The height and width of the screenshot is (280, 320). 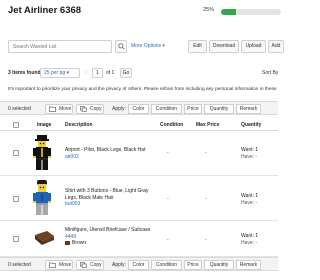 I want to click on color-swatch, so click(x=67, y=242).